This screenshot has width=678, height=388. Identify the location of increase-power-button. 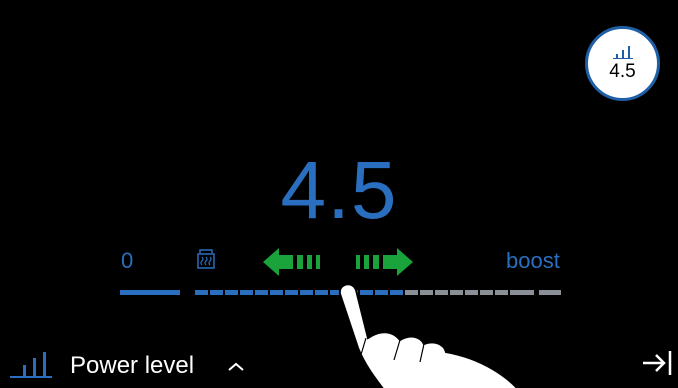
(384, 262).